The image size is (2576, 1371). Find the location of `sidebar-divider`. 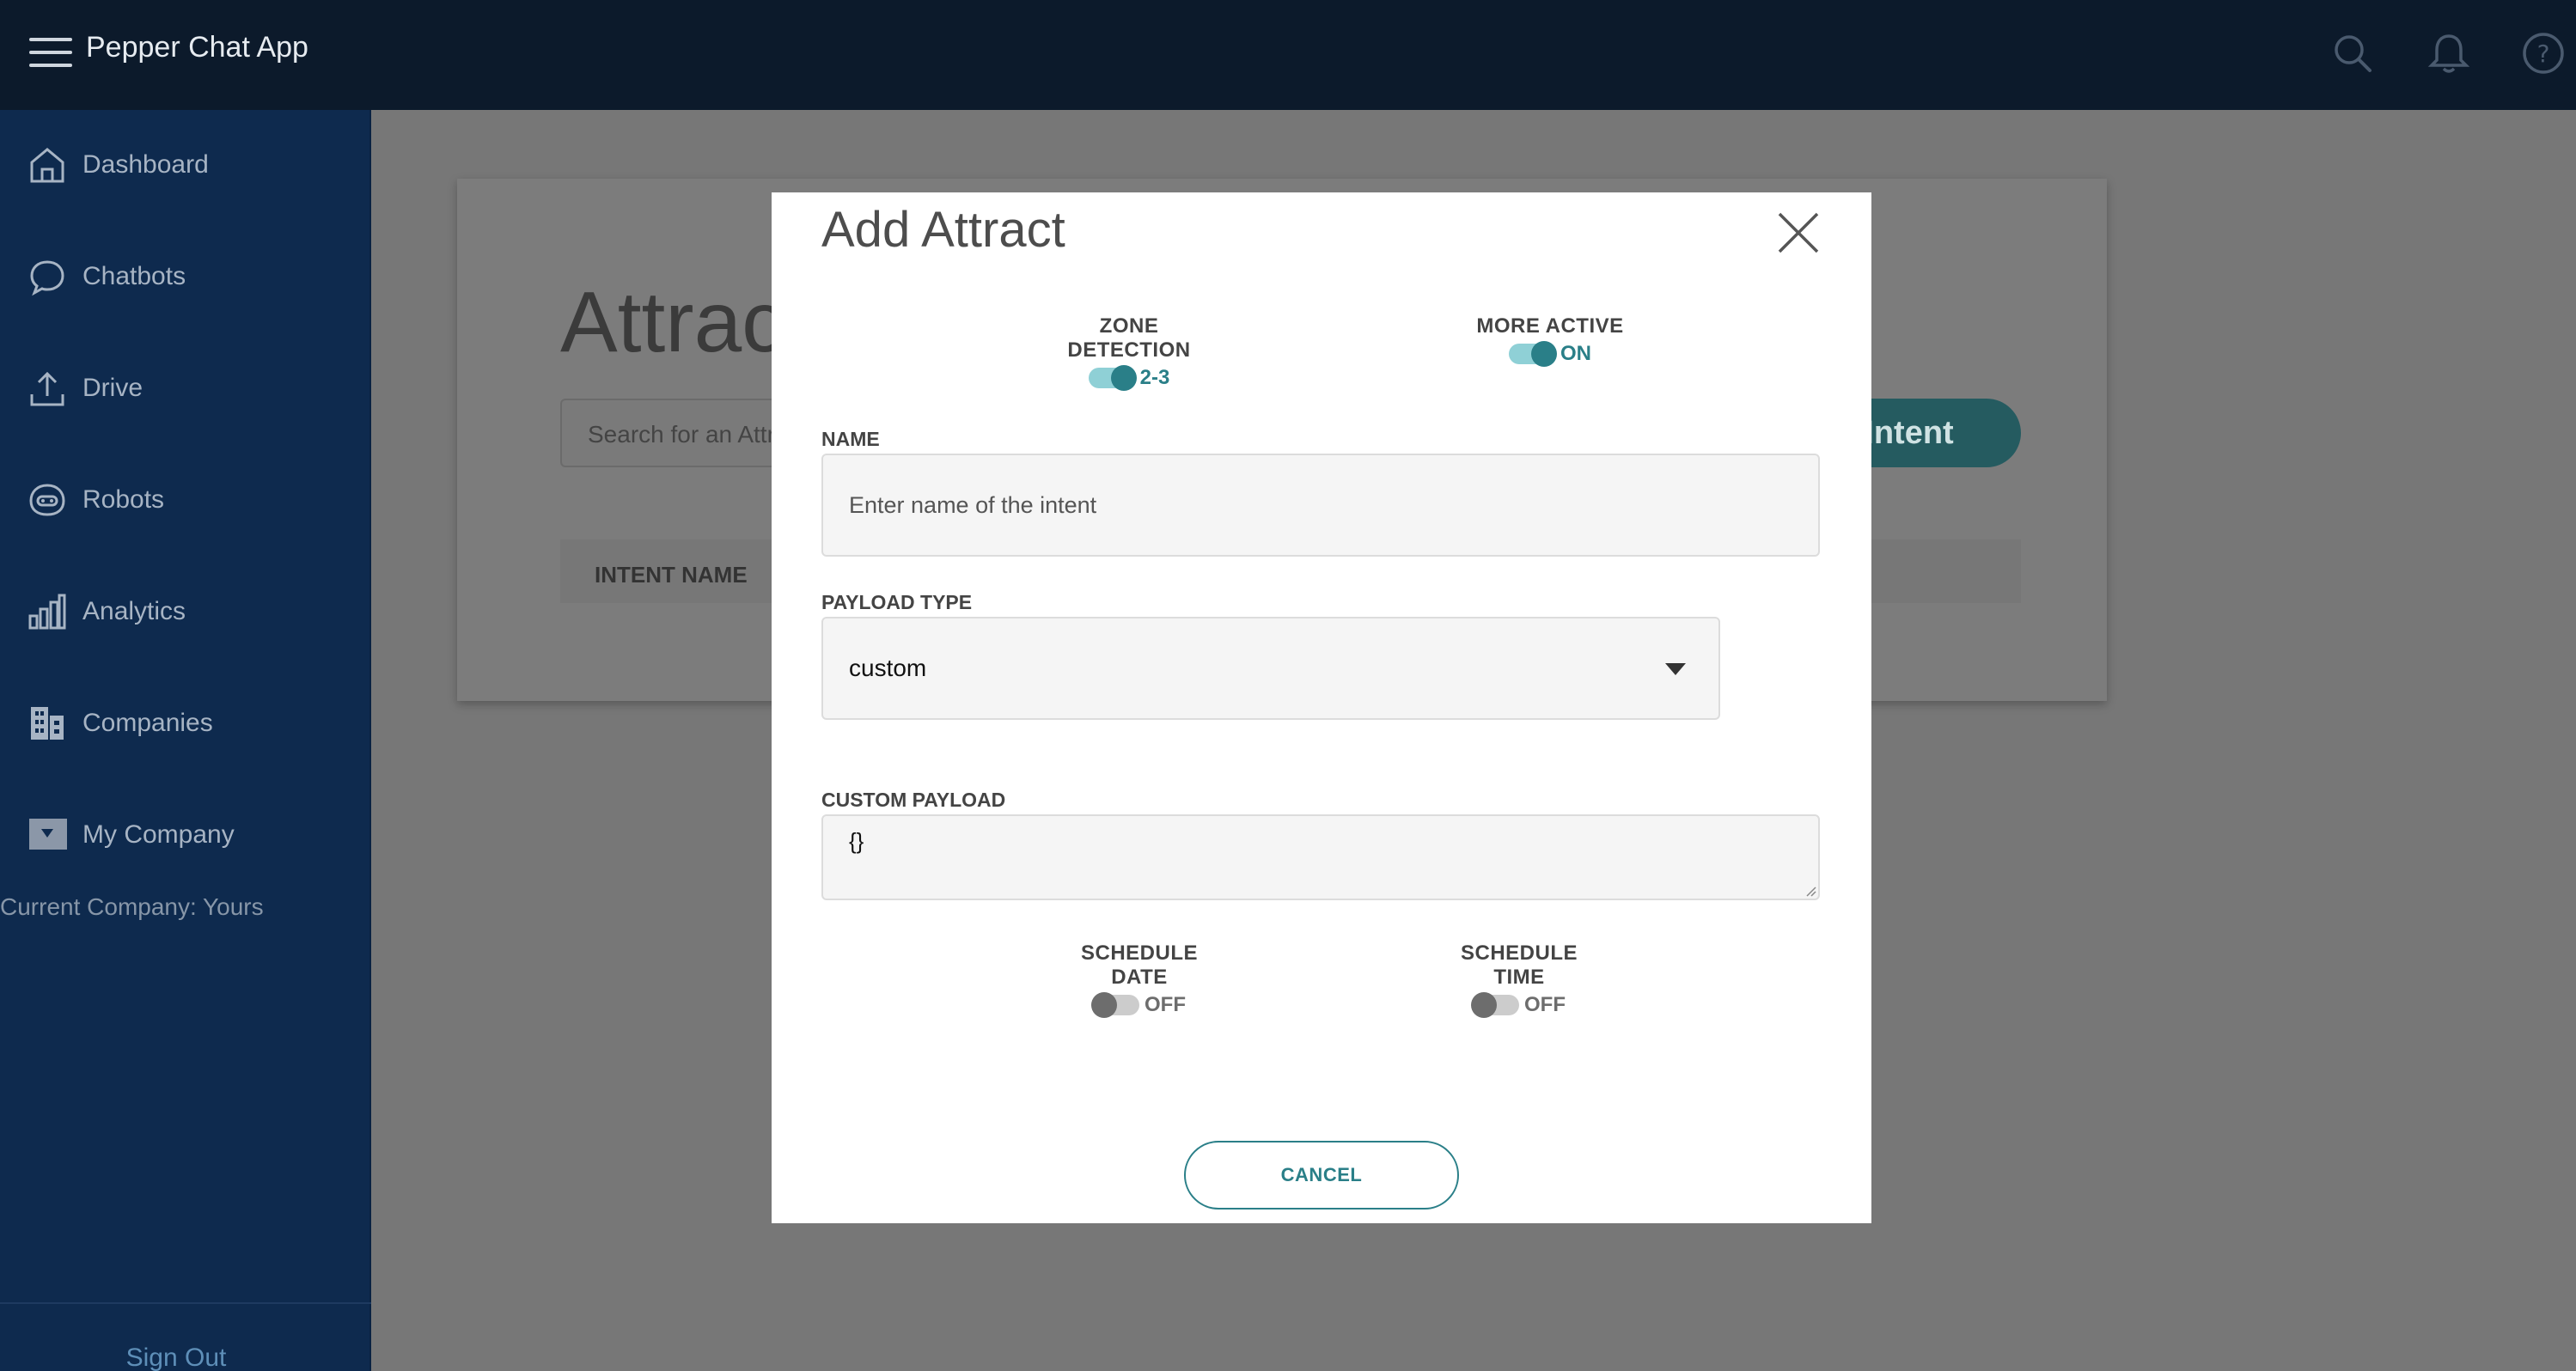

sidebar-divider is located at coordinates (185, 1303).